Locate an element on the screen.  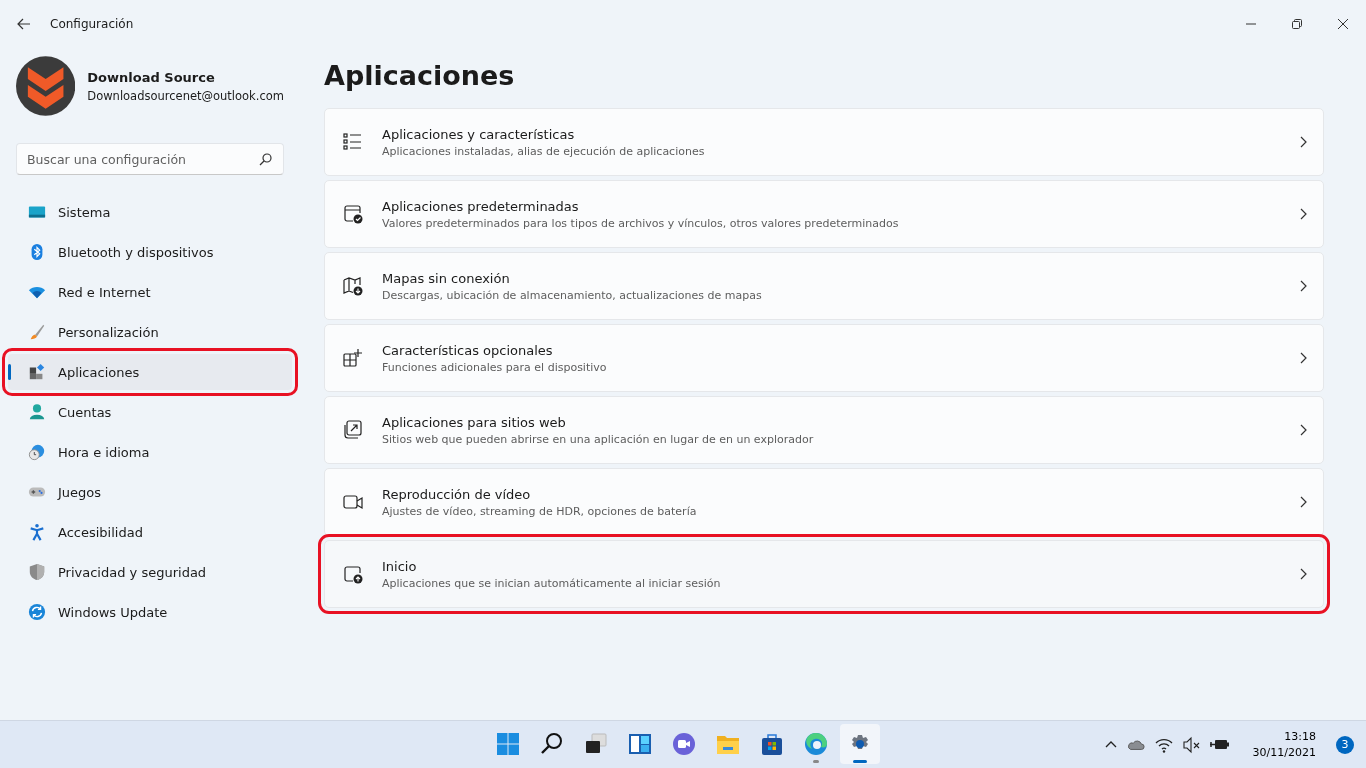
app-window-check-icon is located at coordinates (353, 214).